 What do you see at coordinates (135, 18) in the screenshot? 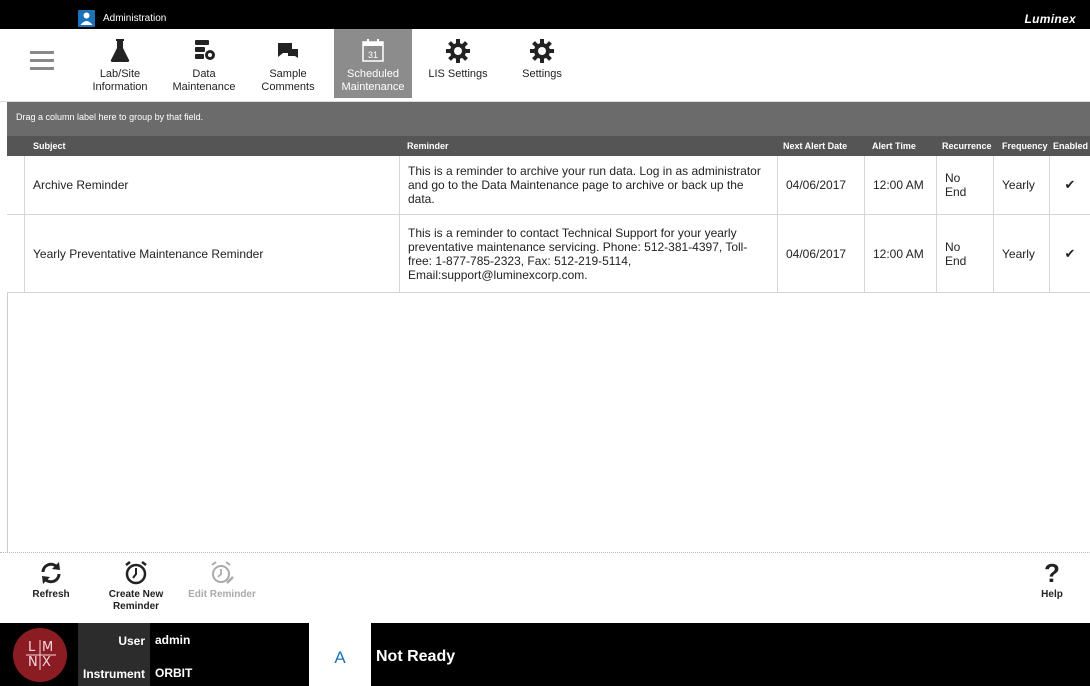
I see `app-title: Administration` at bounding box center [135, 18].